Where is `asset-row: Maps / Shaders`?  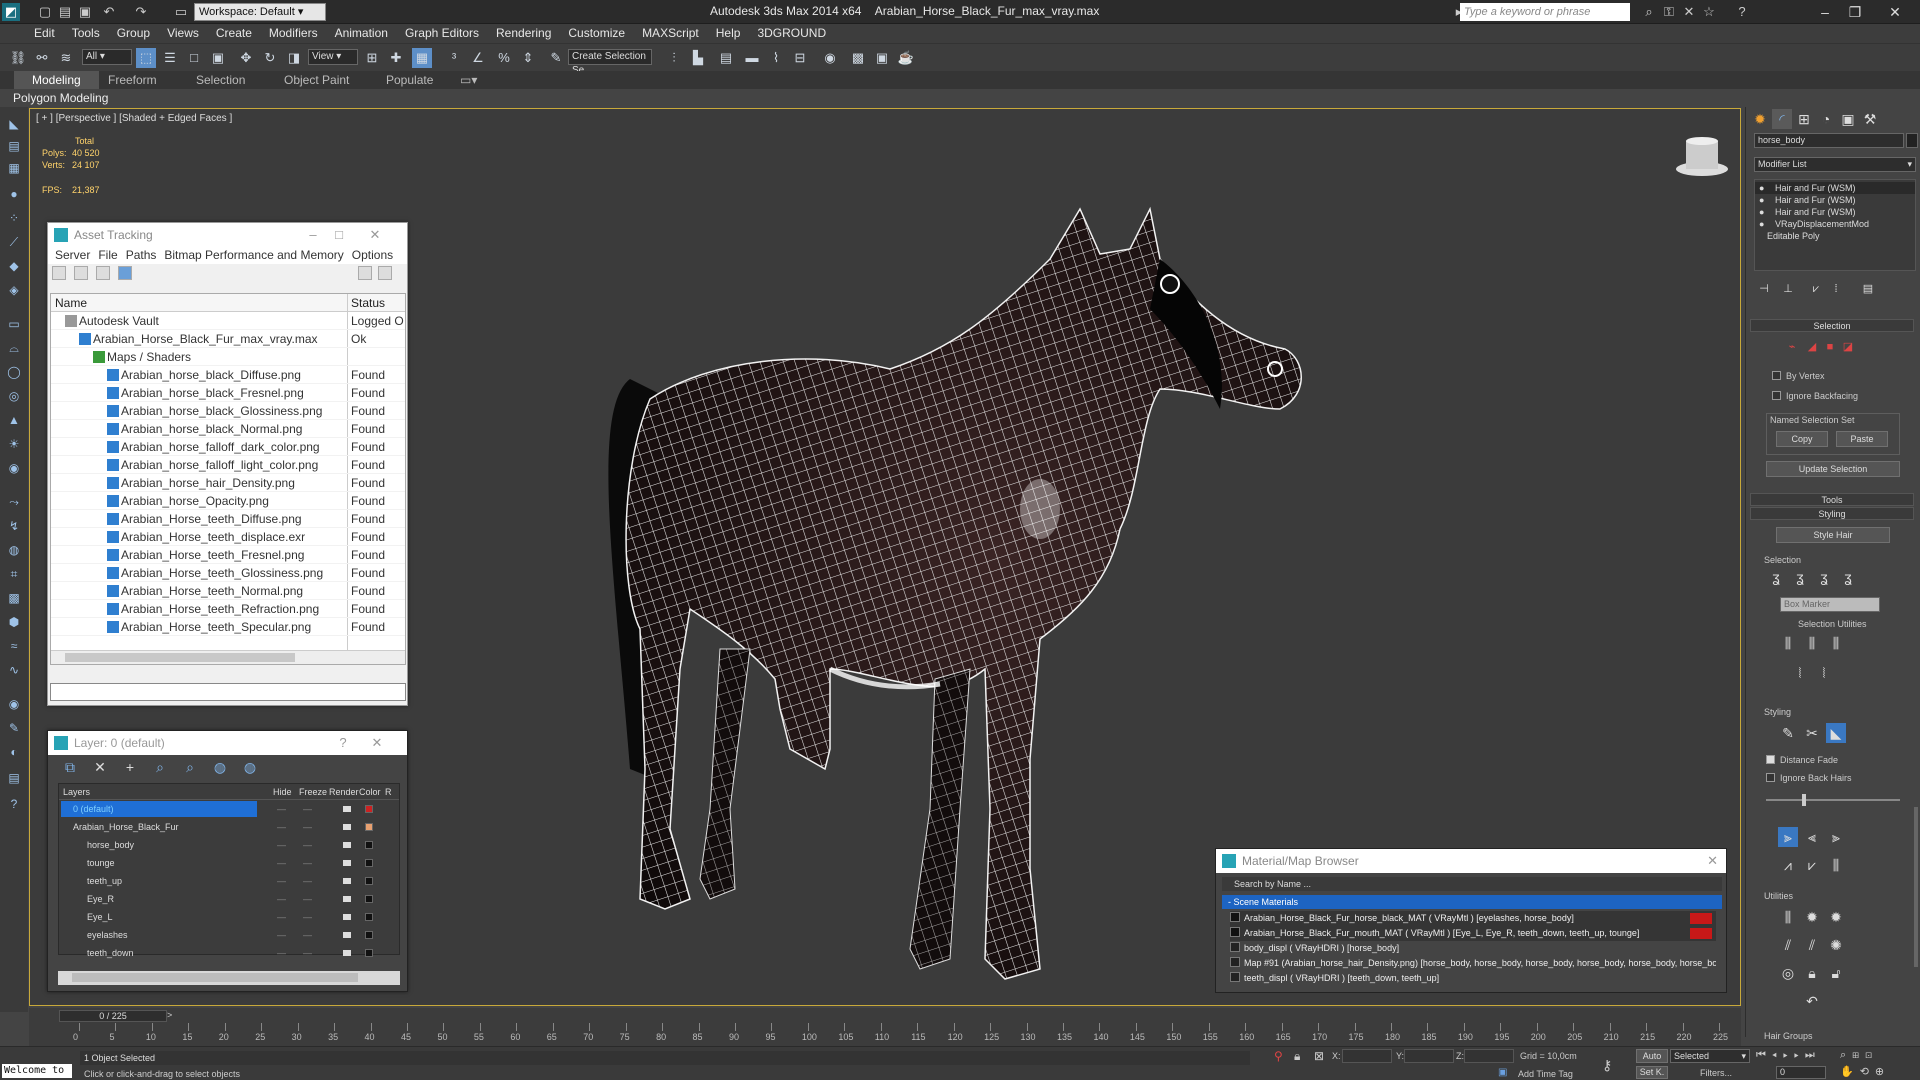 asset-row: Maps / Shaders is located at coordinates (228, 357).